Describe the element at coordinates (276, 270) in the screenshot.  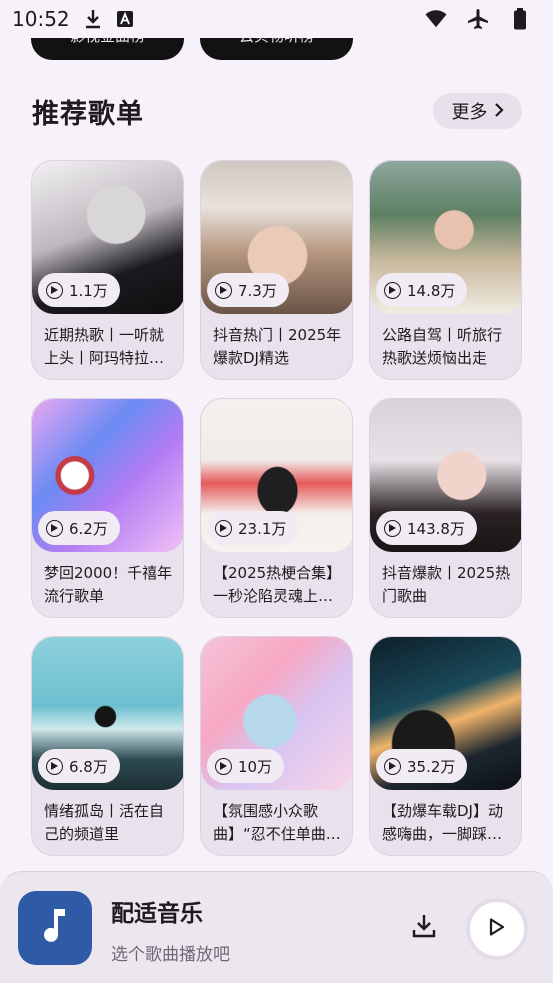
I see `playlist-card: 7.3万 抖音热门丨2025年爆款DJ精选` at that location.